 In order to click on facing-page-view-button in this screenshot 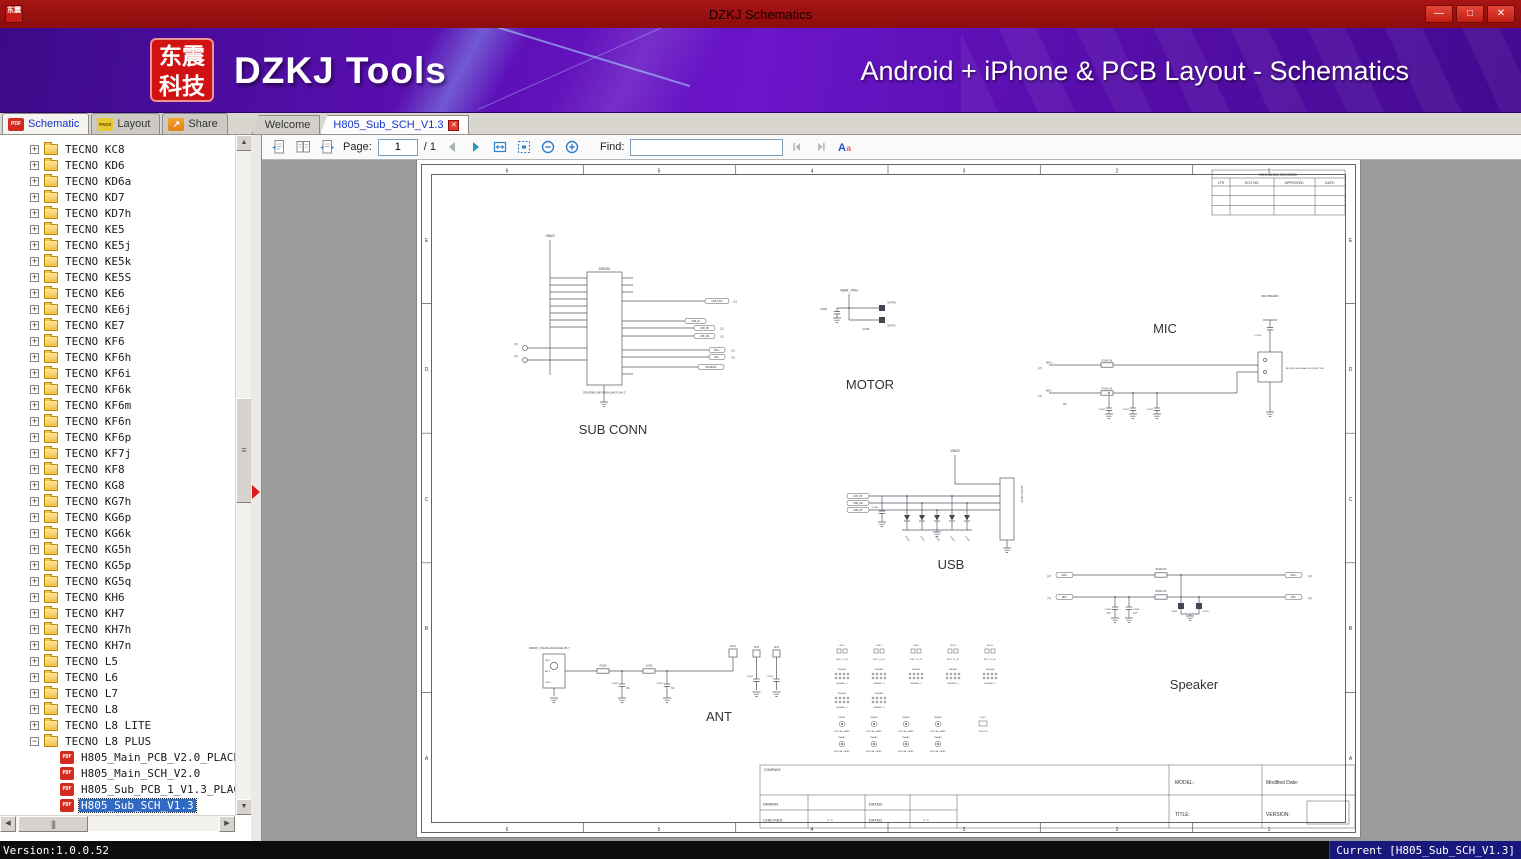, I will do `click(302, 147)`.